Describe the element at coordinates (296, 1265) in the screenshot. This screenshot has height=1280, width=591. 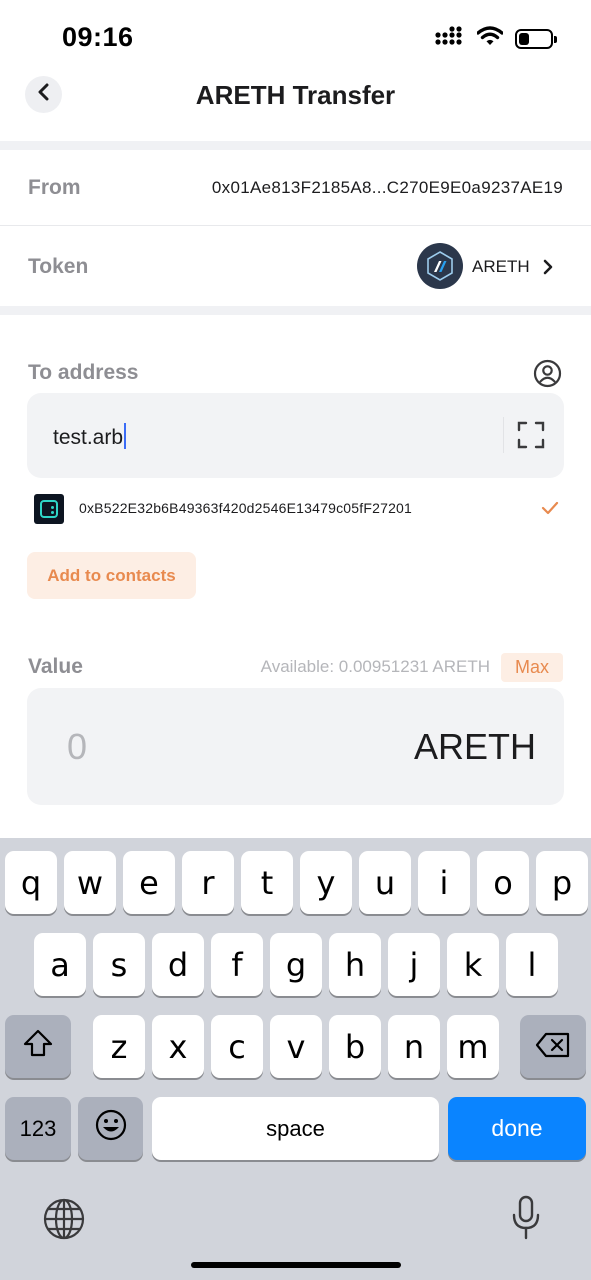
I see `home-indicator` at that location.